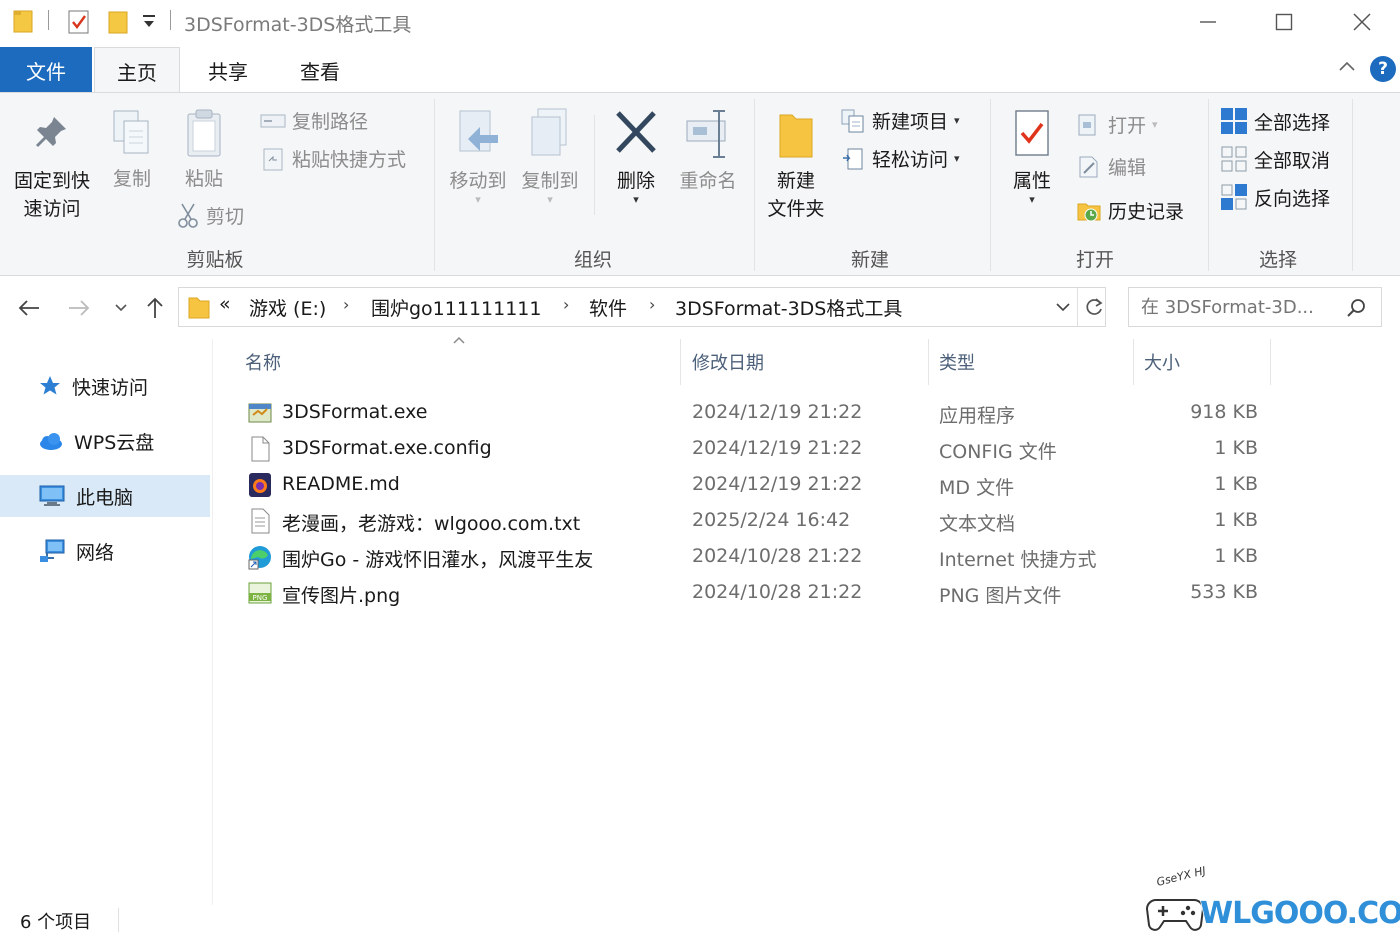 The height and width of the screenshot is (940, 1400). I want to click on minimize-button, so click(1208, 22).